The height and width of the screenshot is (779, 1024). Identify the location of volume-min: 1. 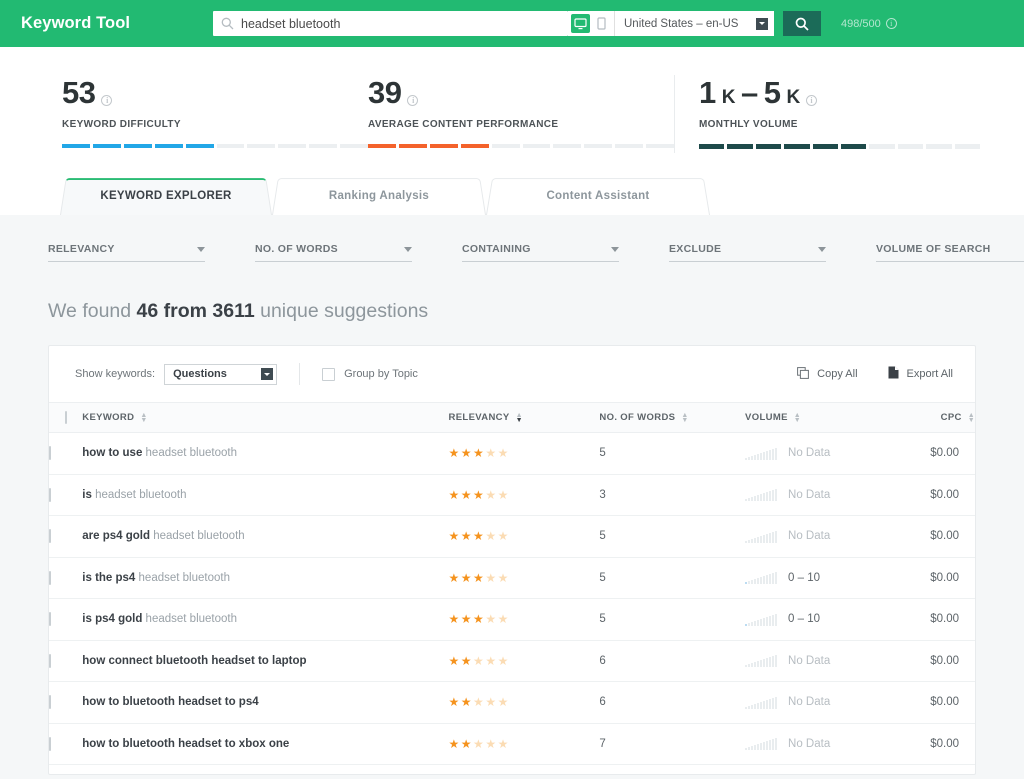
(707, 92).